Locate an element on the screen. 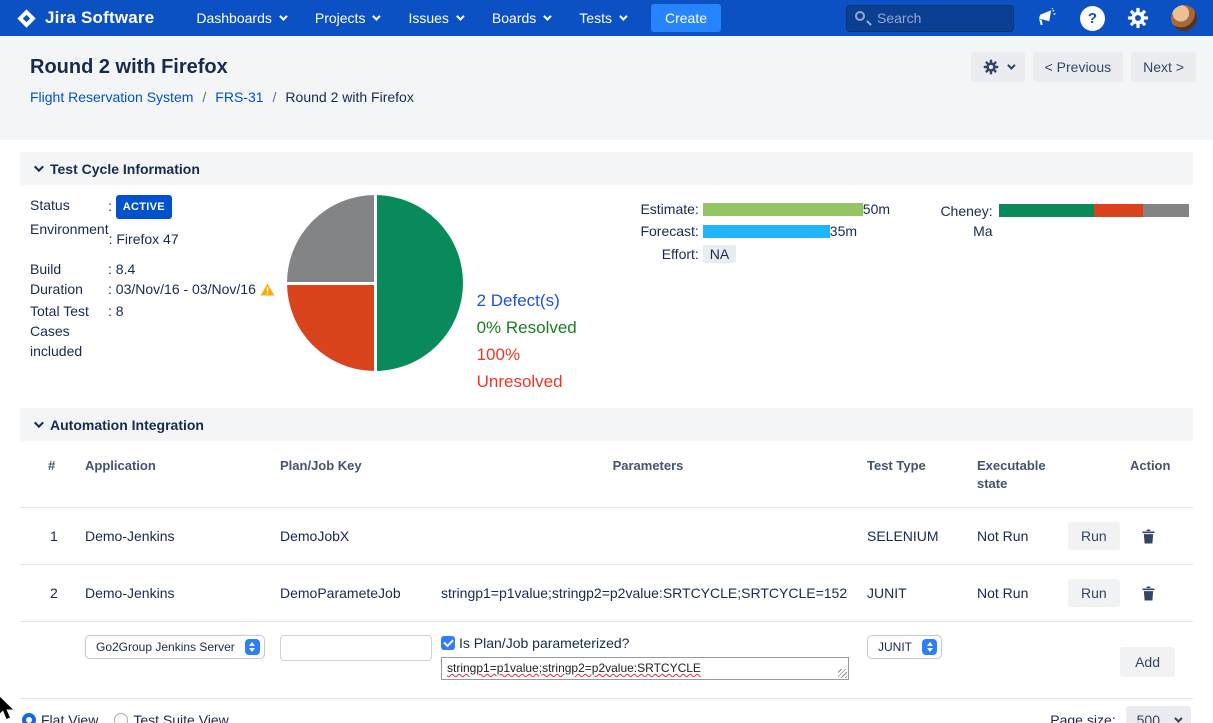 The width and height of the screenshot is (1213, 723). brand-name: Jira Software is located at coordinates (100, 17).